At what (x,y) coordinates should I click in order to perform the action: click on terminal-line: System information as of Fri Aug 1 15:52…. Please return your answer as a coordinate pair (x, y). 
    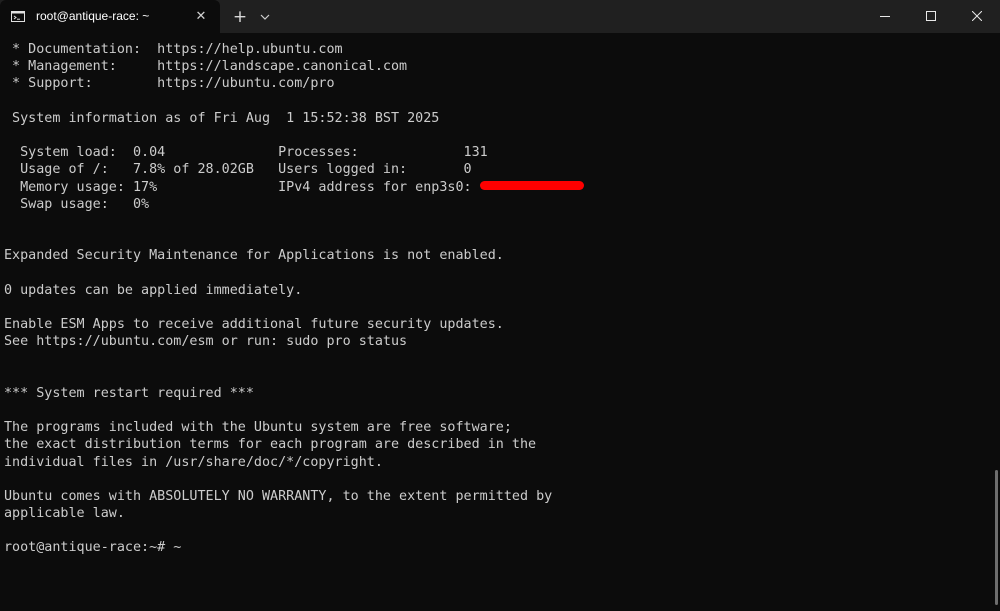
    Looking at the image, I should click on (222, 118).